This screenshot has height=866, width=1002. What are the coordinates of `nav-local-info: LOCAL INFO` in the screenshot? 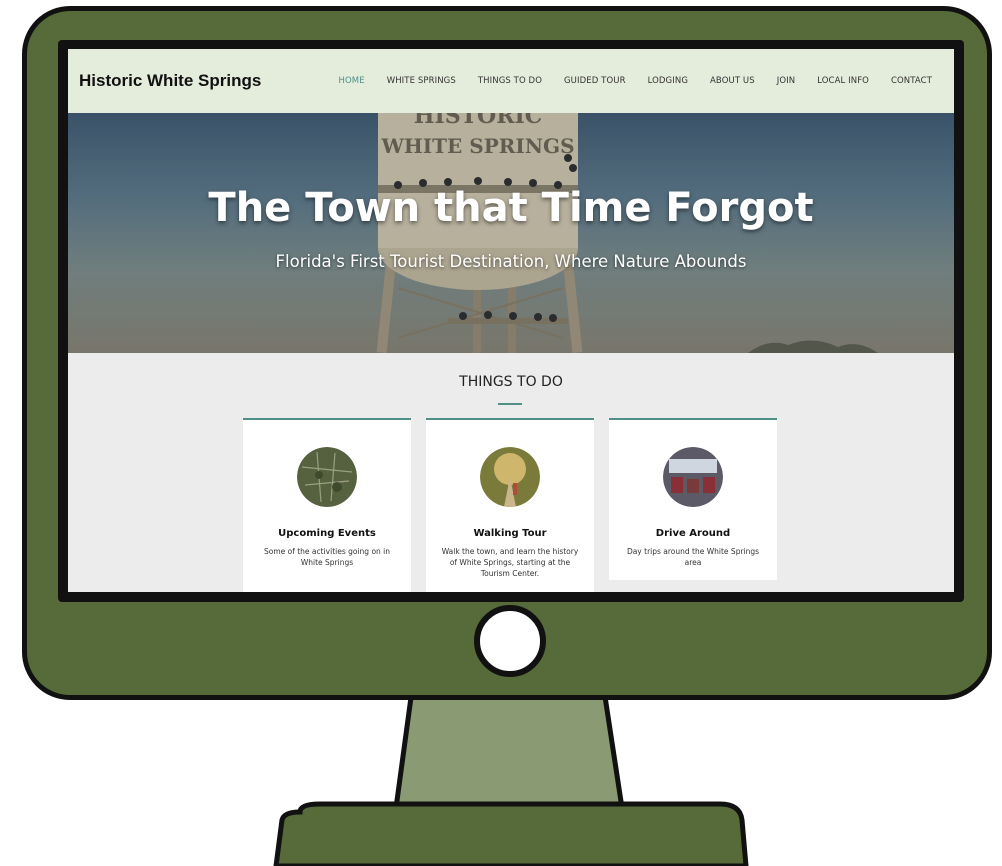 It's located at (843, 81).